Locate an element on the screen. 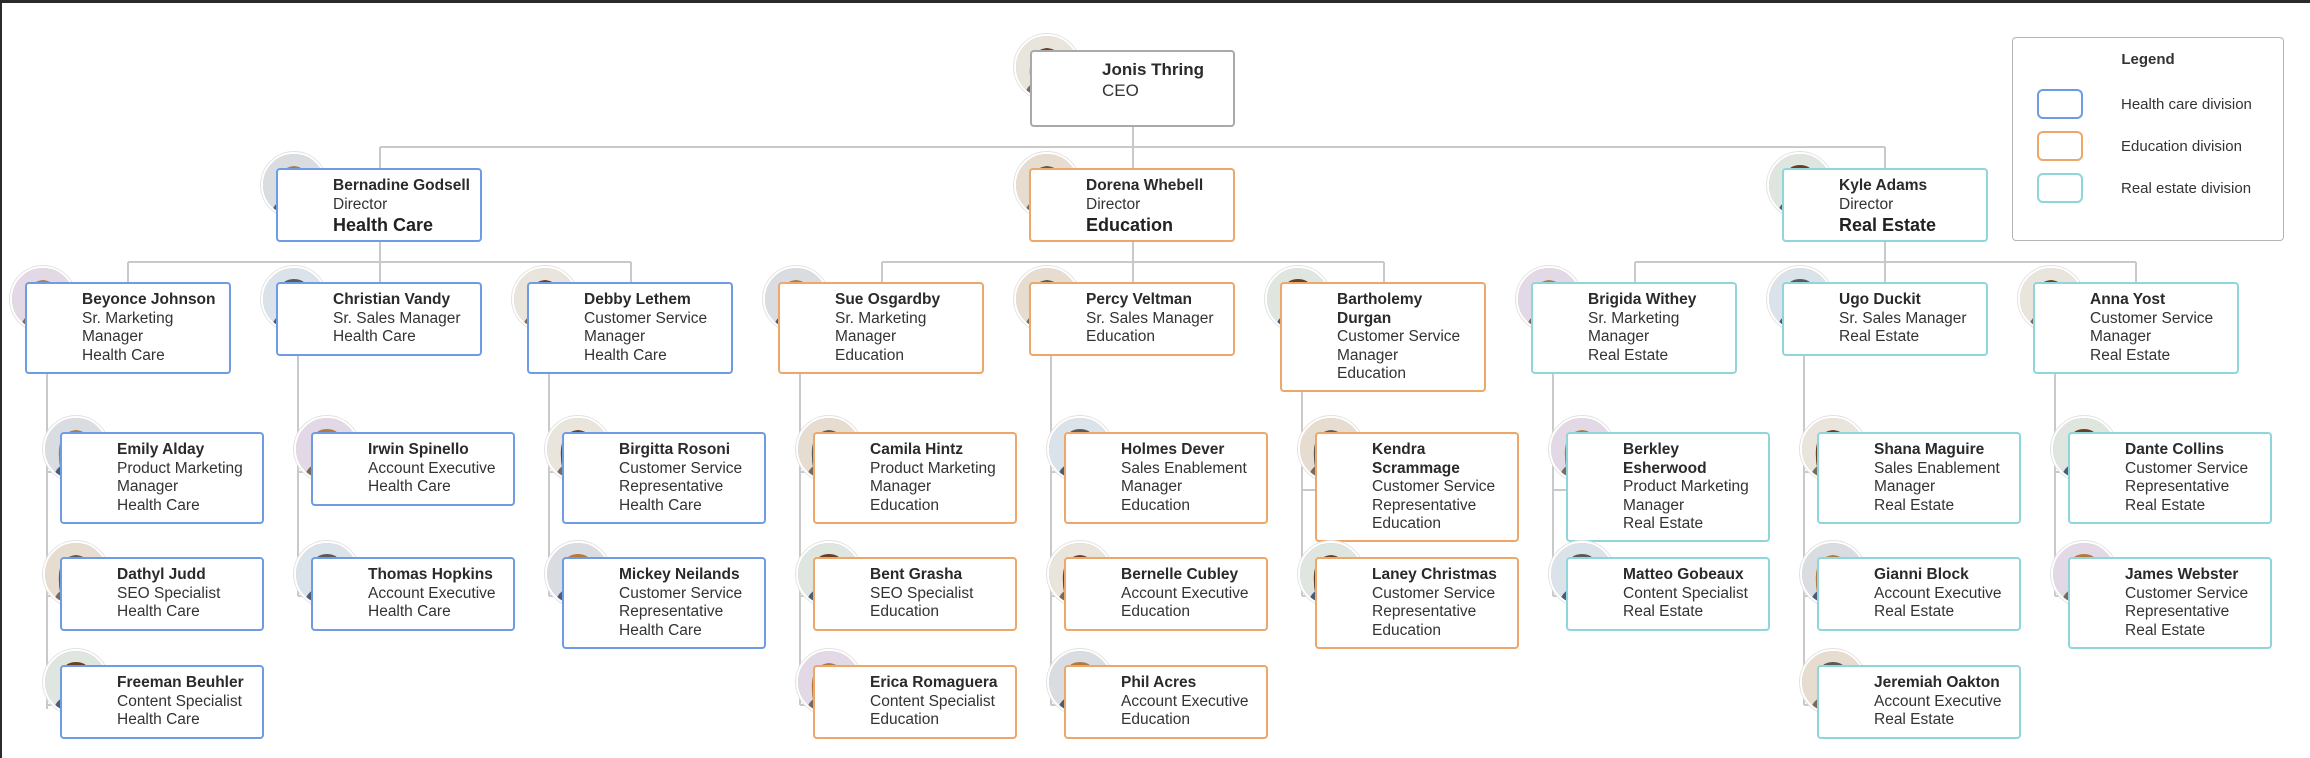 This screenshot has width=2310, height=758. person-name: Bernelle Cubley is located at coordinates (1180, 574).